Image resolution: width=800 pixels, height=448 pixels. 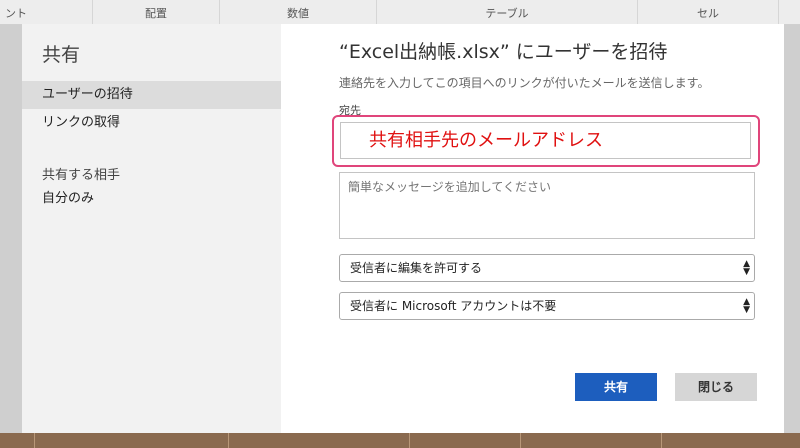 I want to click on sidebar-title: 共有, so click(x=61, y=55).